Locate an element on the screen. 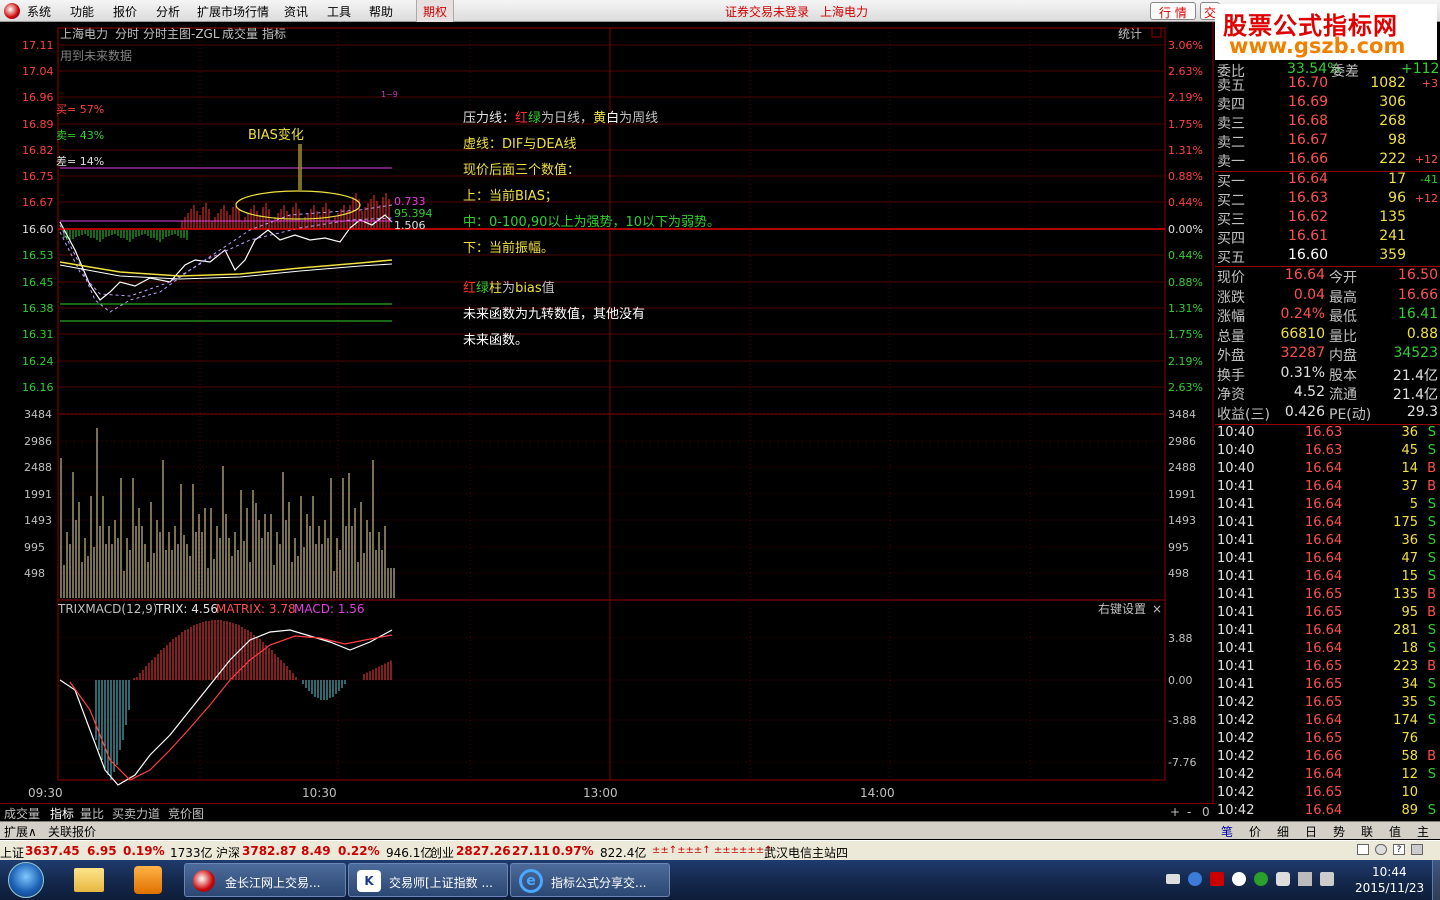 This screenshot has width=1440, height=900. arrow-tray-icon is located at coordinates (1217, 879).